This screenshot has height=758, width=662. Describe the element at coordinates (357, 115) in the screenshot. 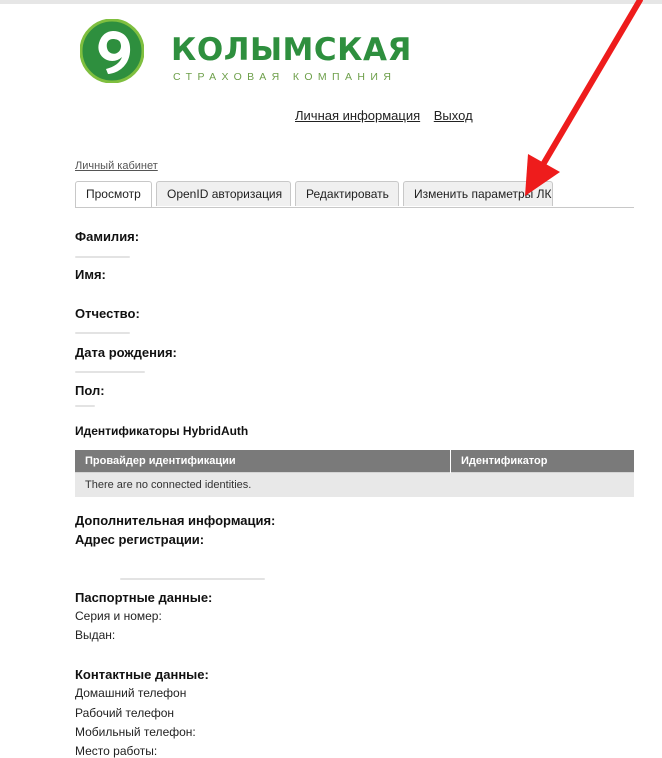

I see `personal-info-link: Личная информация` at that location.